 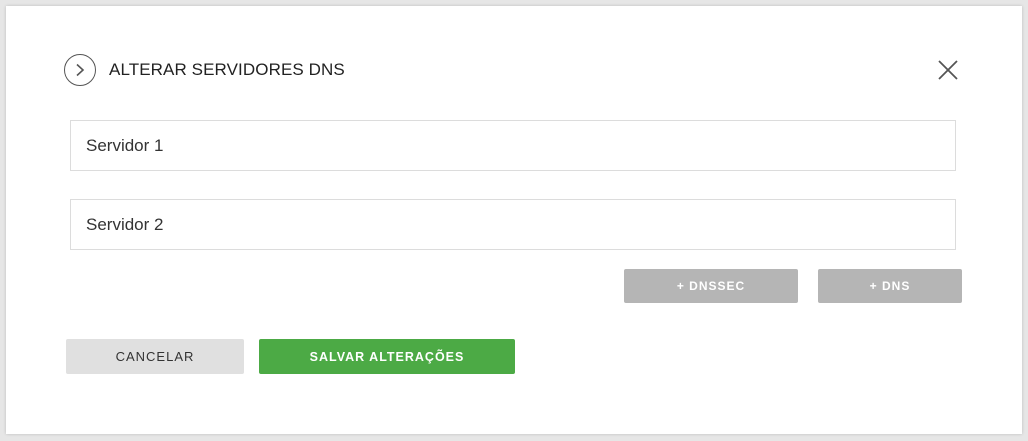 I want to click on server-2-input, so click(x=513, y=224).